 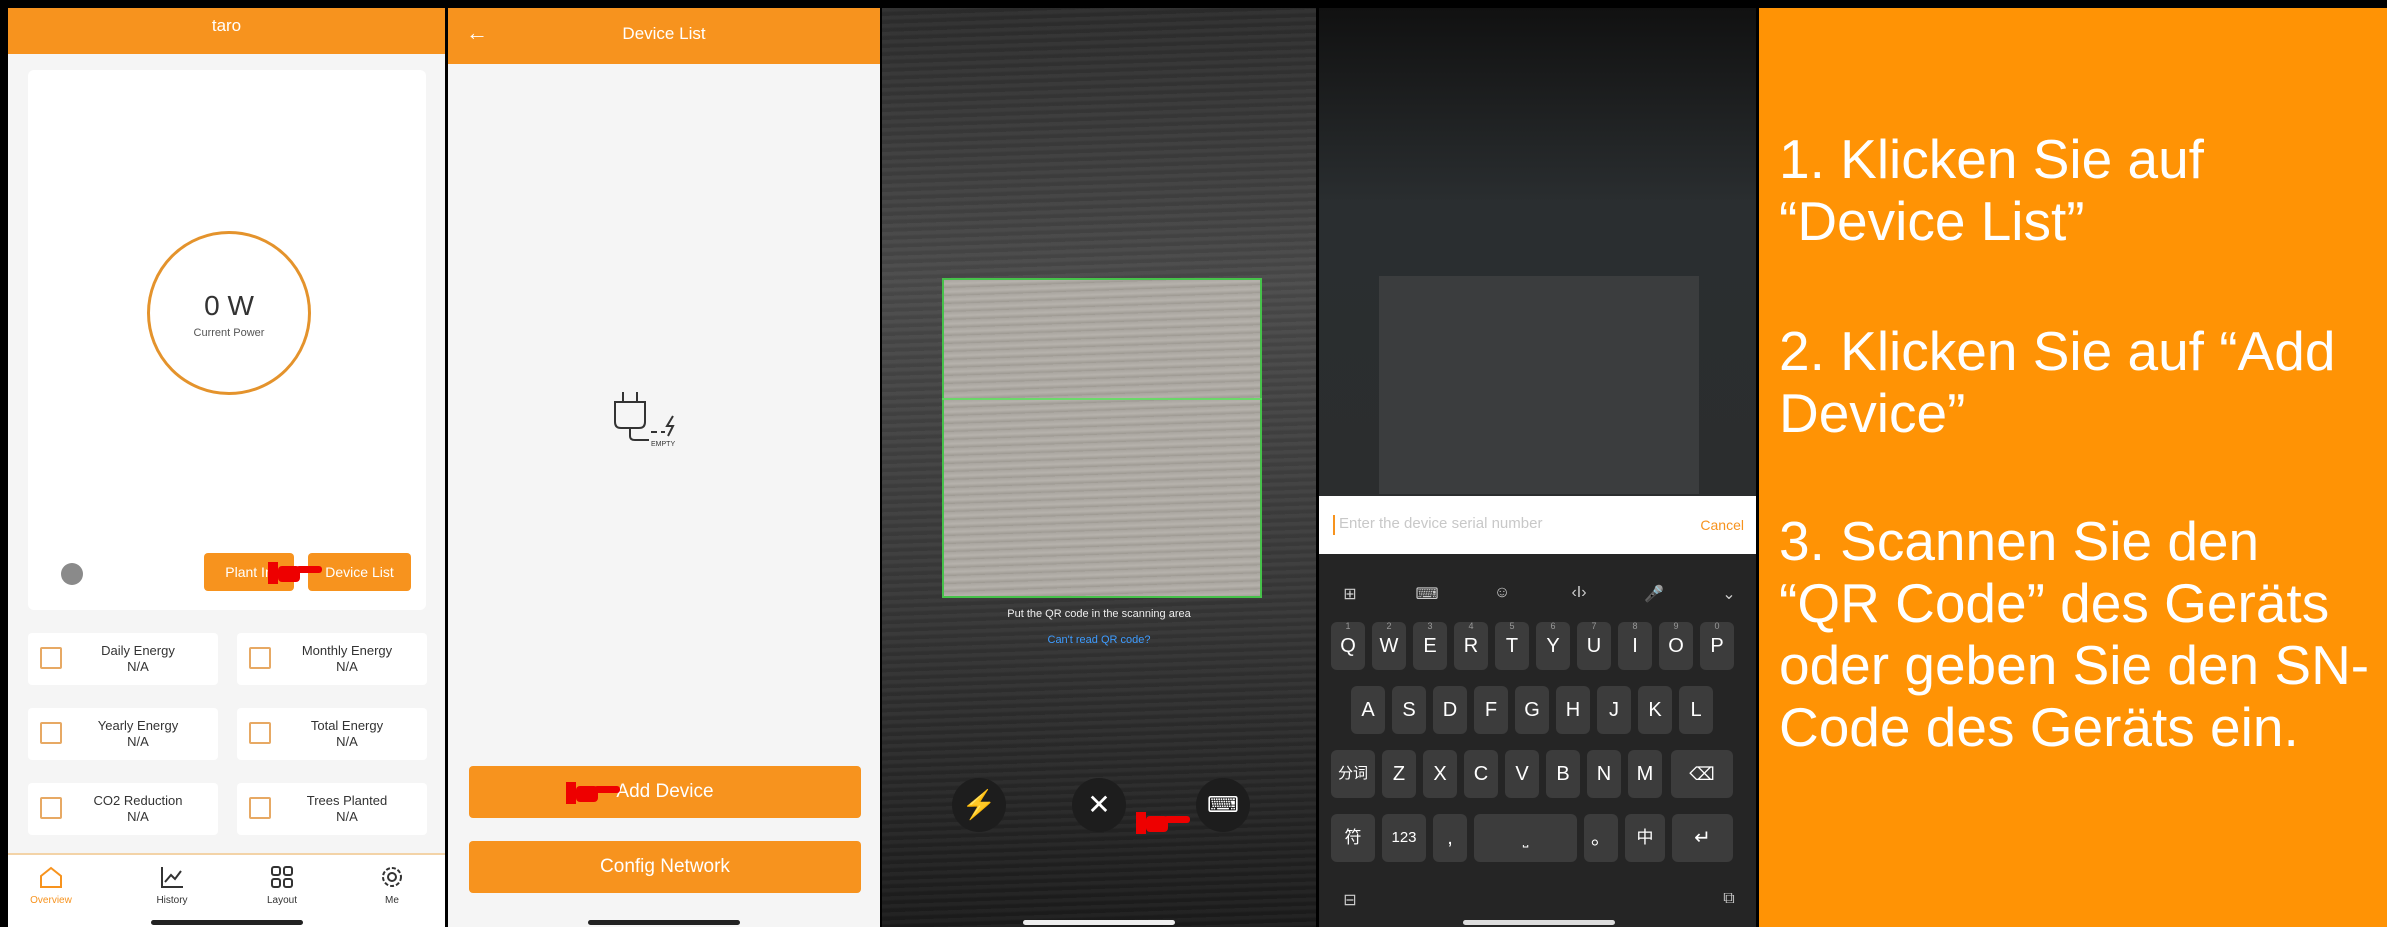 What do you see at coordinates (51, 885) in the screenshot?
I see `nav-overview: Overview` at bounding box center [51, 885].